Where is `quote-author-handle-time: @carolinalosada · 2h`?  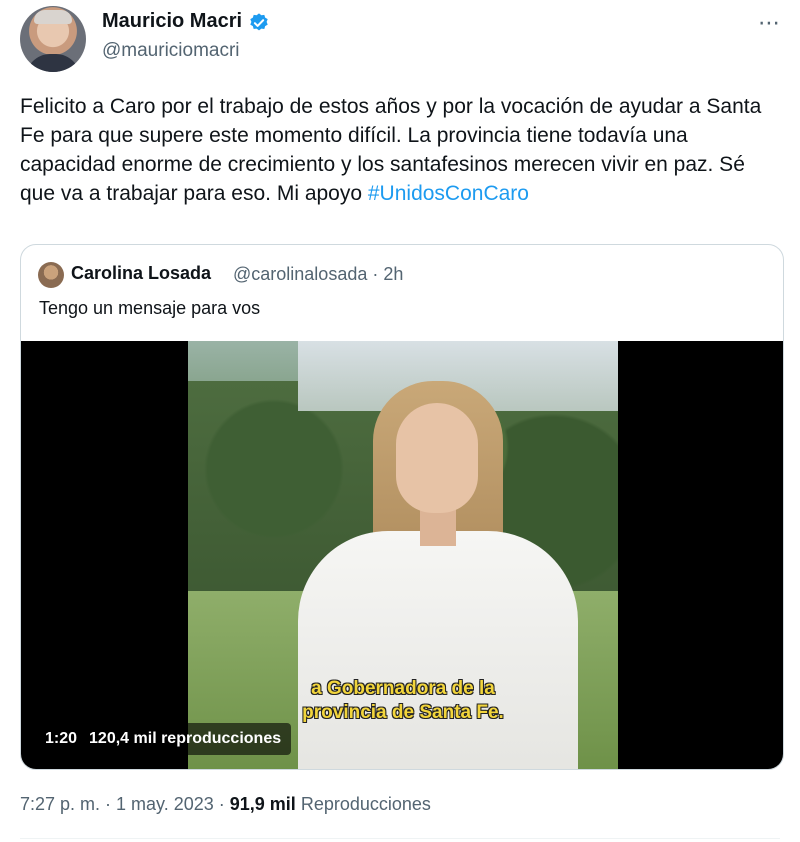 quote-author-handle-time: @carolinalosada · 2h is located at coordinates (318, 274).